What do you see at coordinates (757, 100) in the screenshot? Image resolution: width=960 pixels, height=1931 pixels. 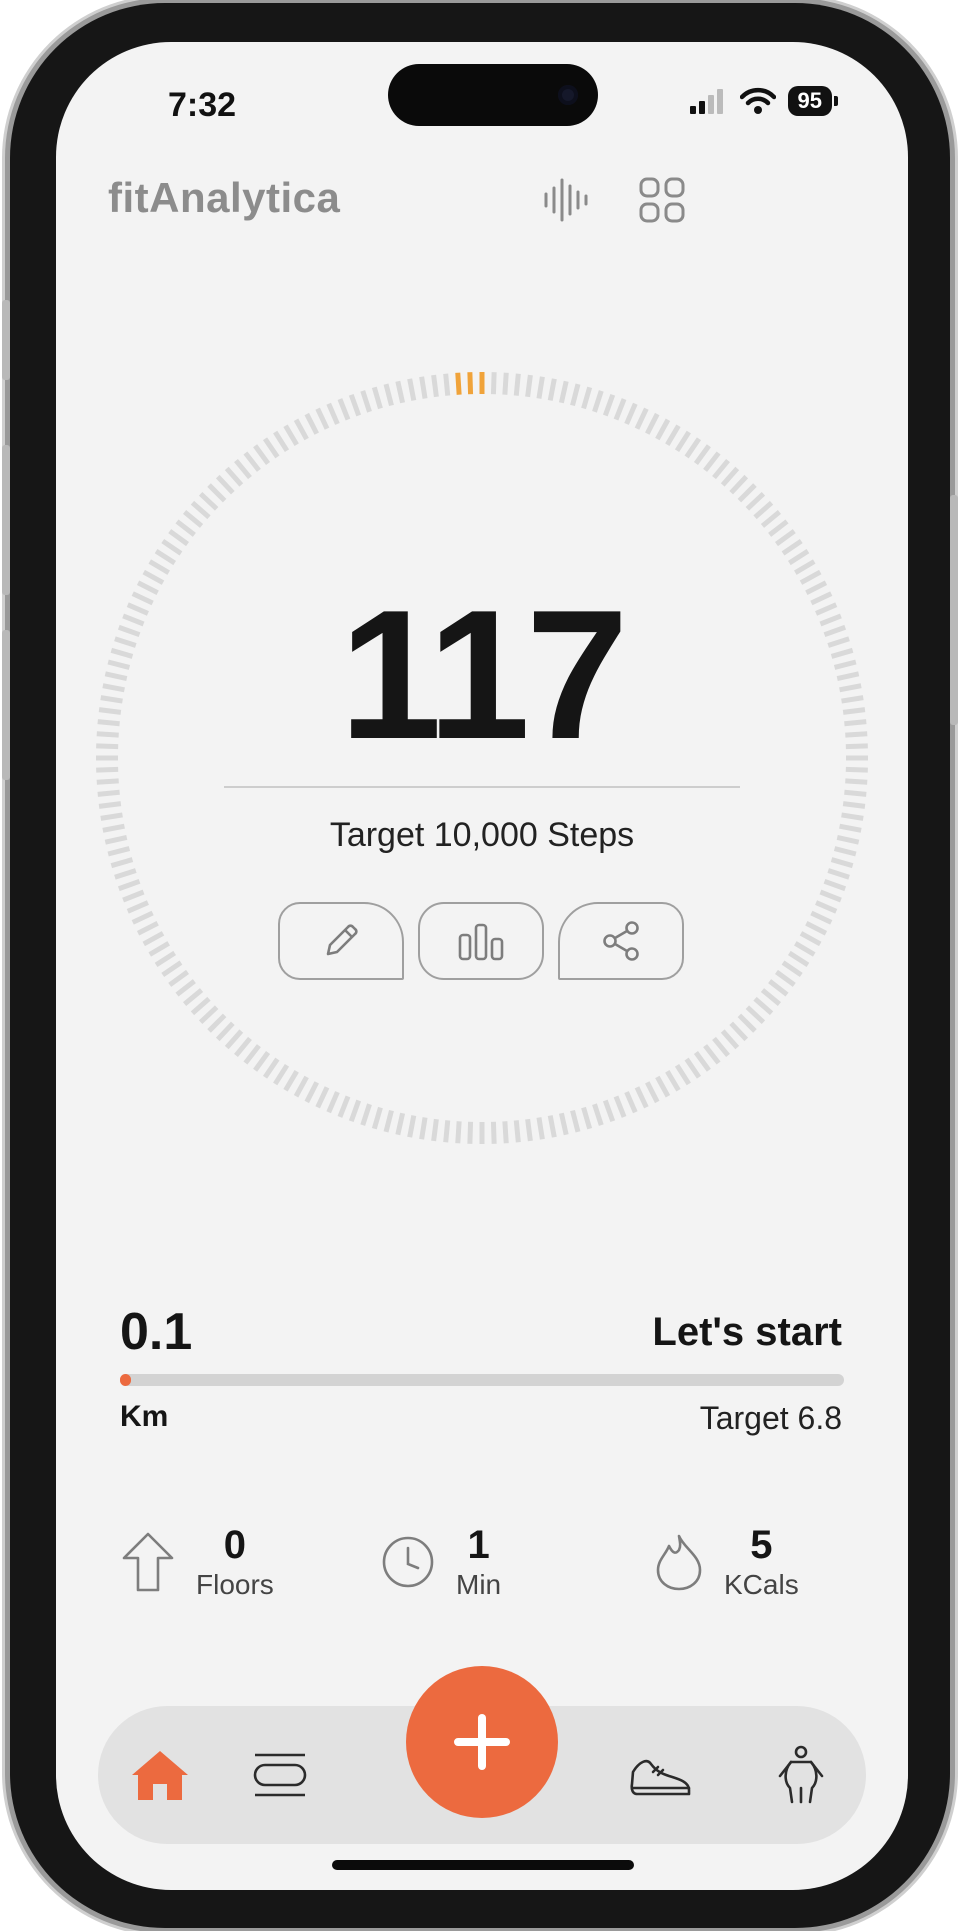 I see `wifi-icon` at bounding box center [757, 100].